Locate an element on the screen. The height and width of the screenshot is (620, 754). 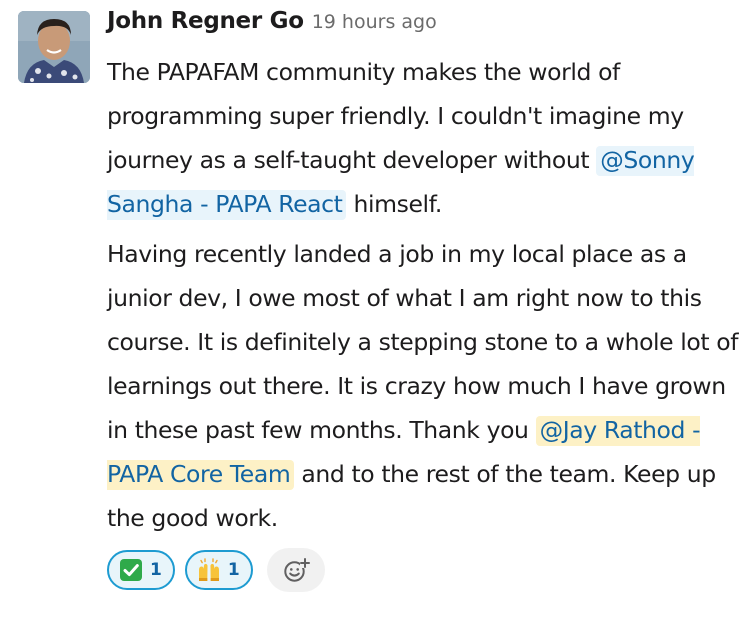
add-reaction-button is located at coordinates (295, 570).